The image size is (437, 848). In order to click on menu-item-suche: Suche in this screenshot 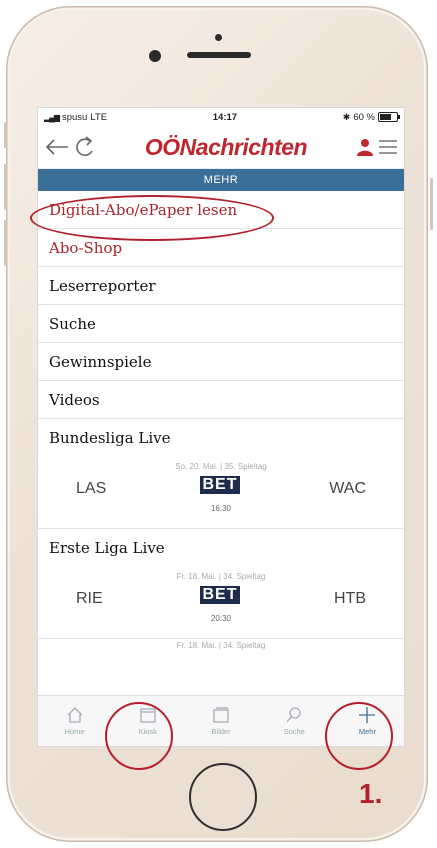, I will do `click(221, 324)`.